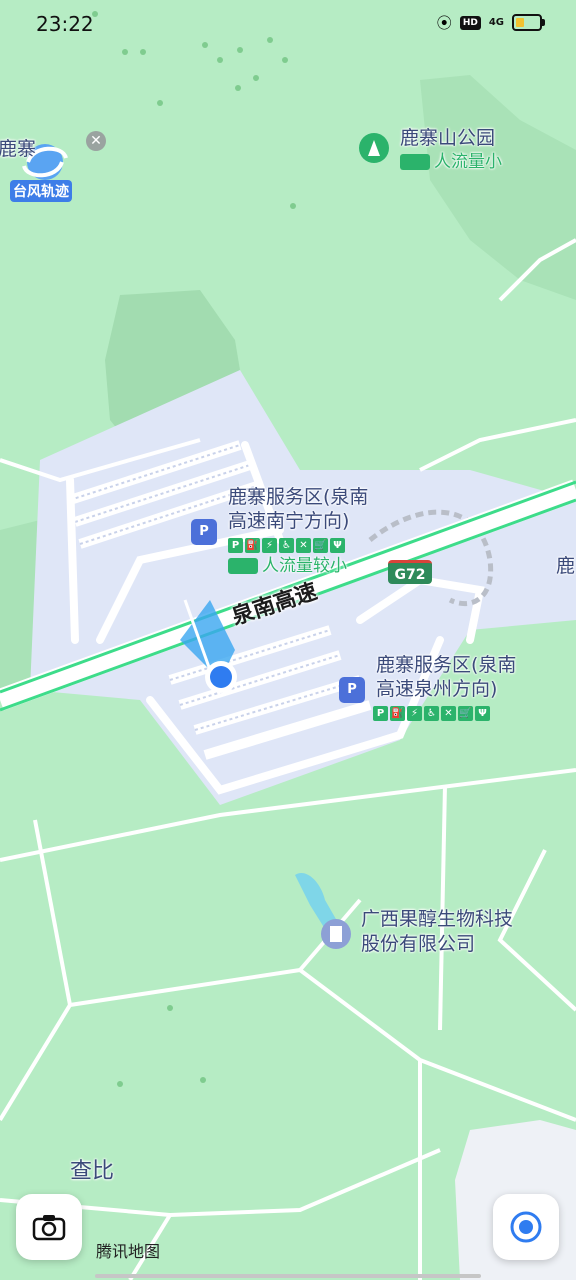 This screenshot has height=1280, width=576. What do you see at coordinates (447, 138) in the screenshot?
I see `park-label: 鹿寨山公园` at bounding box center [447, 138].